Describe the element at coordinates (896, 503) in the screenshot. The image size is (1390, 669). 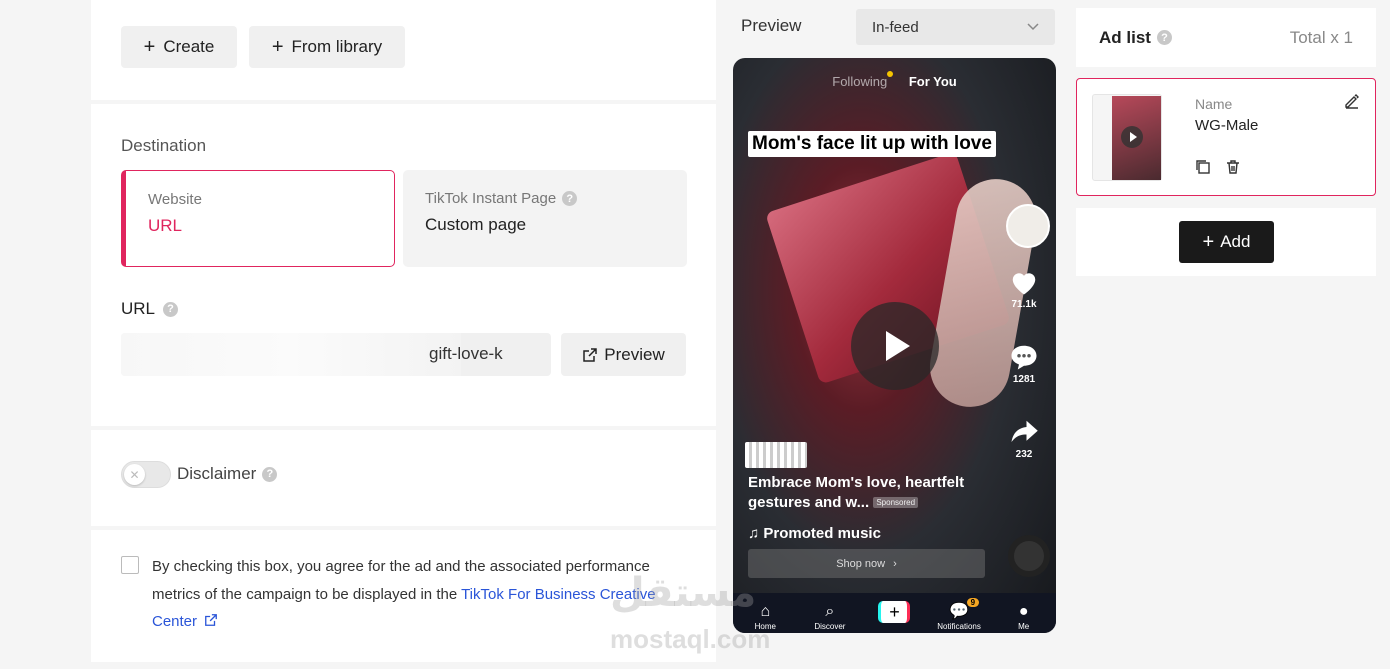
I see `sponsored-badge: Sponsored` at that location.